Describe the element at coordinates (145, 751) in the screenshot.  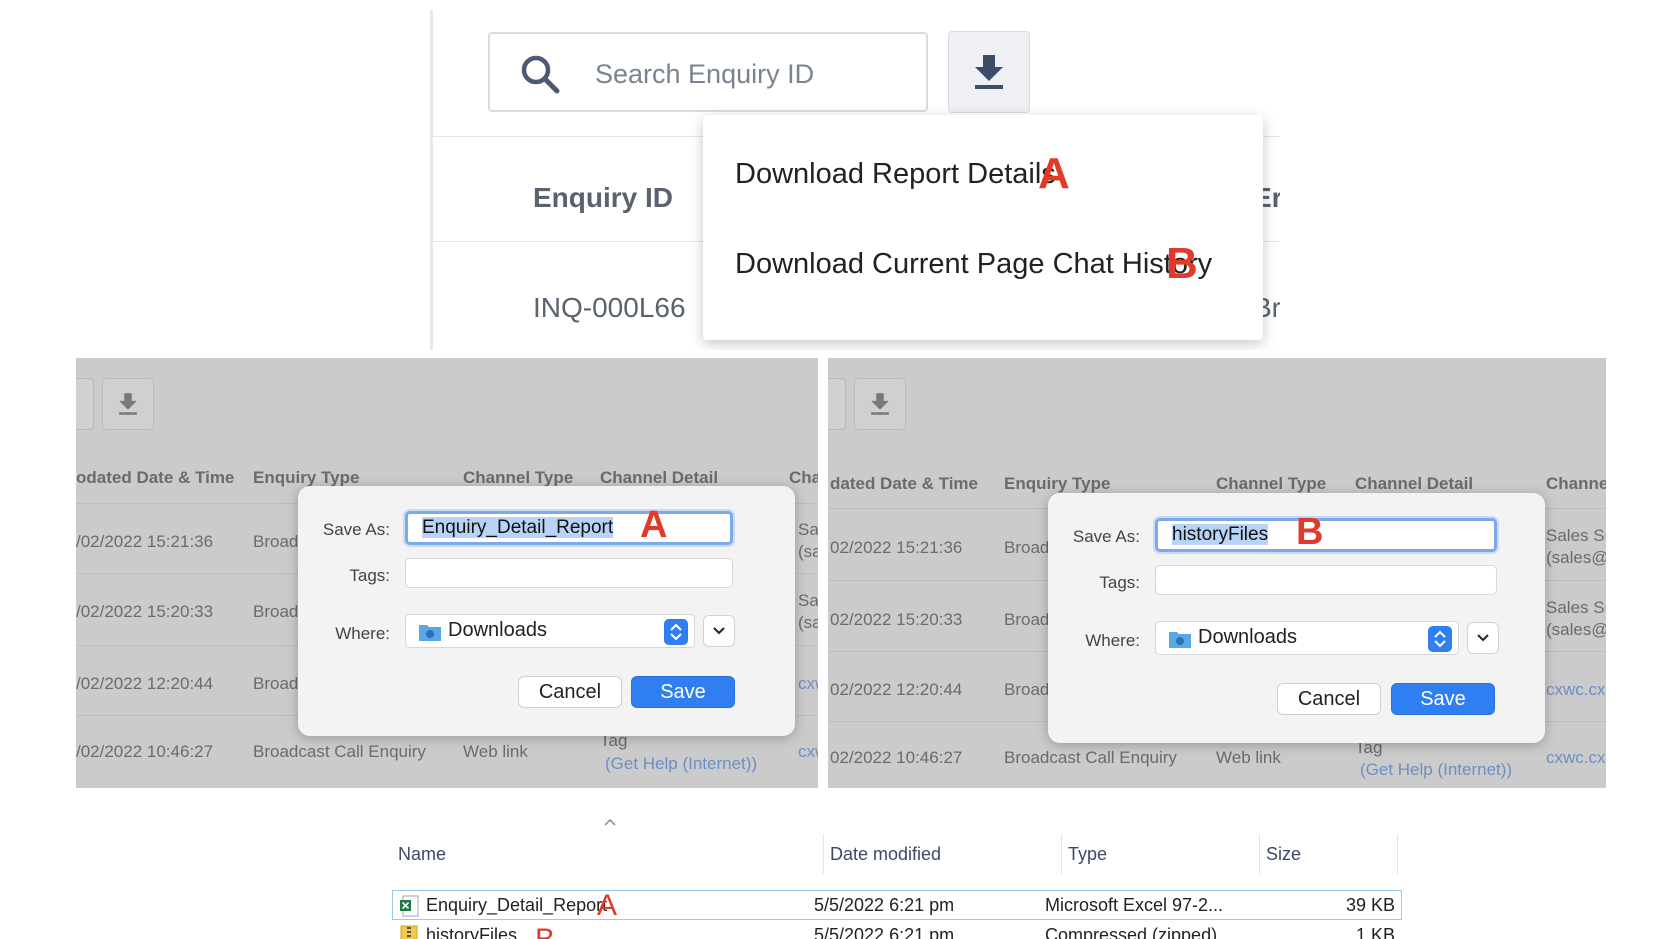
I see `date-cell: /02/2022 10:46:27` at that location.